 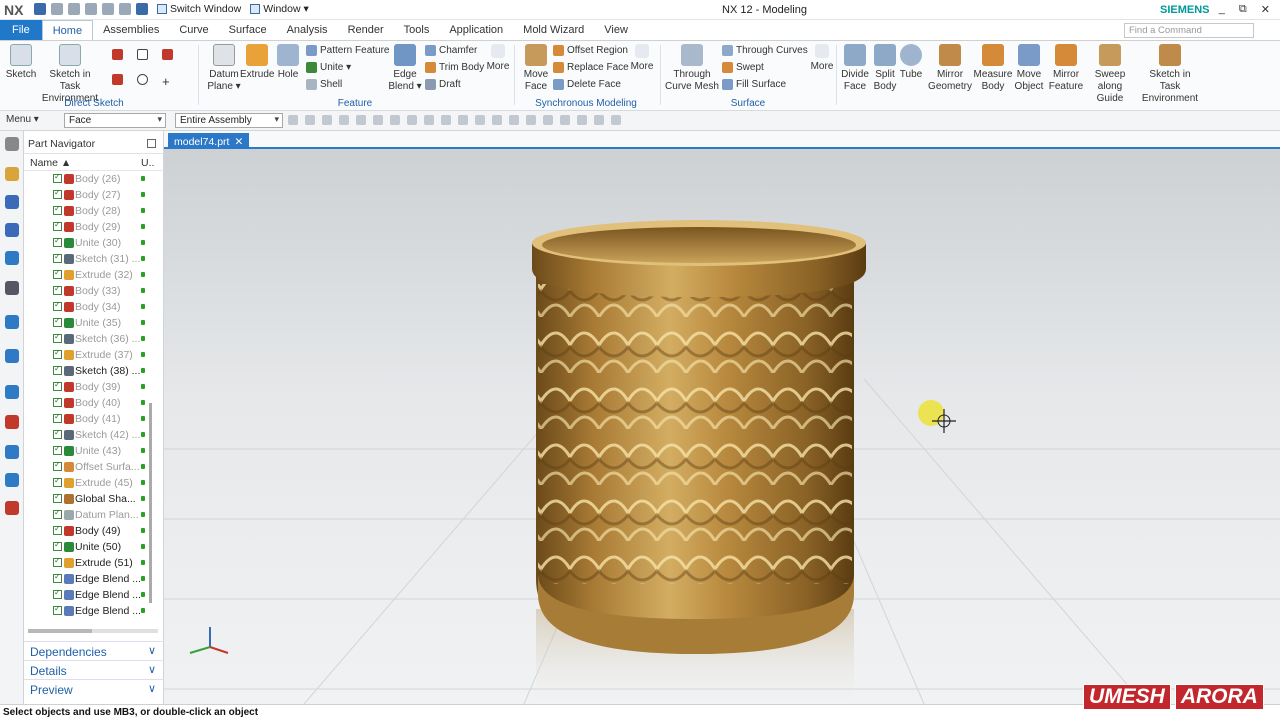 What do you see at coordinates (497, 120) in the screenshot?
I see `point-on-face-icon` at bounding box center [497, 120].